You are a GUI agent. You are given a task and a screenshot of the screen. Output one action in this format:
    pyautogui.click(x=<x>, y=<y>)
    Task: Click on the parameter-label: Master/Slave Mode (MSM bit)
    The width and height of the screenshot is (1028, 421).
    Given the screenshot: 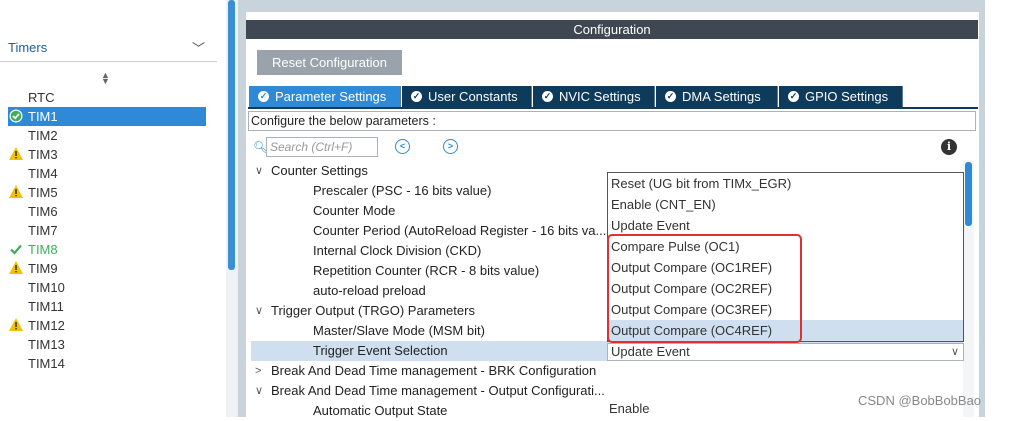 What is the action you would take?
    pyautogui.click(x=399, y=331)
    